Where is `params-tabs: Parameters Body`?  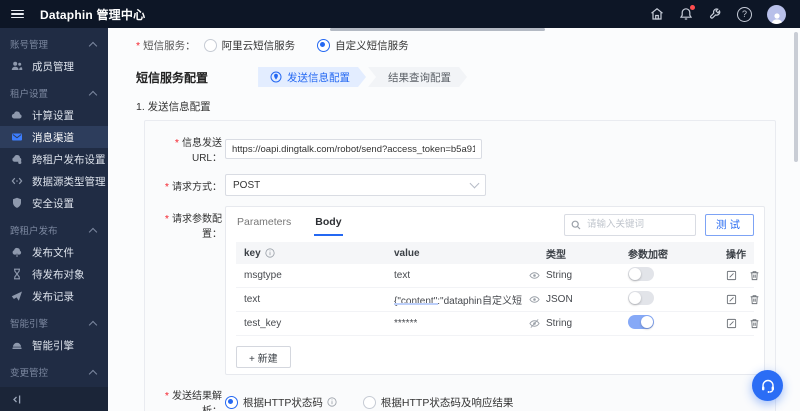 params-tabs: Parameters Body is located at coordinates (289, 224).